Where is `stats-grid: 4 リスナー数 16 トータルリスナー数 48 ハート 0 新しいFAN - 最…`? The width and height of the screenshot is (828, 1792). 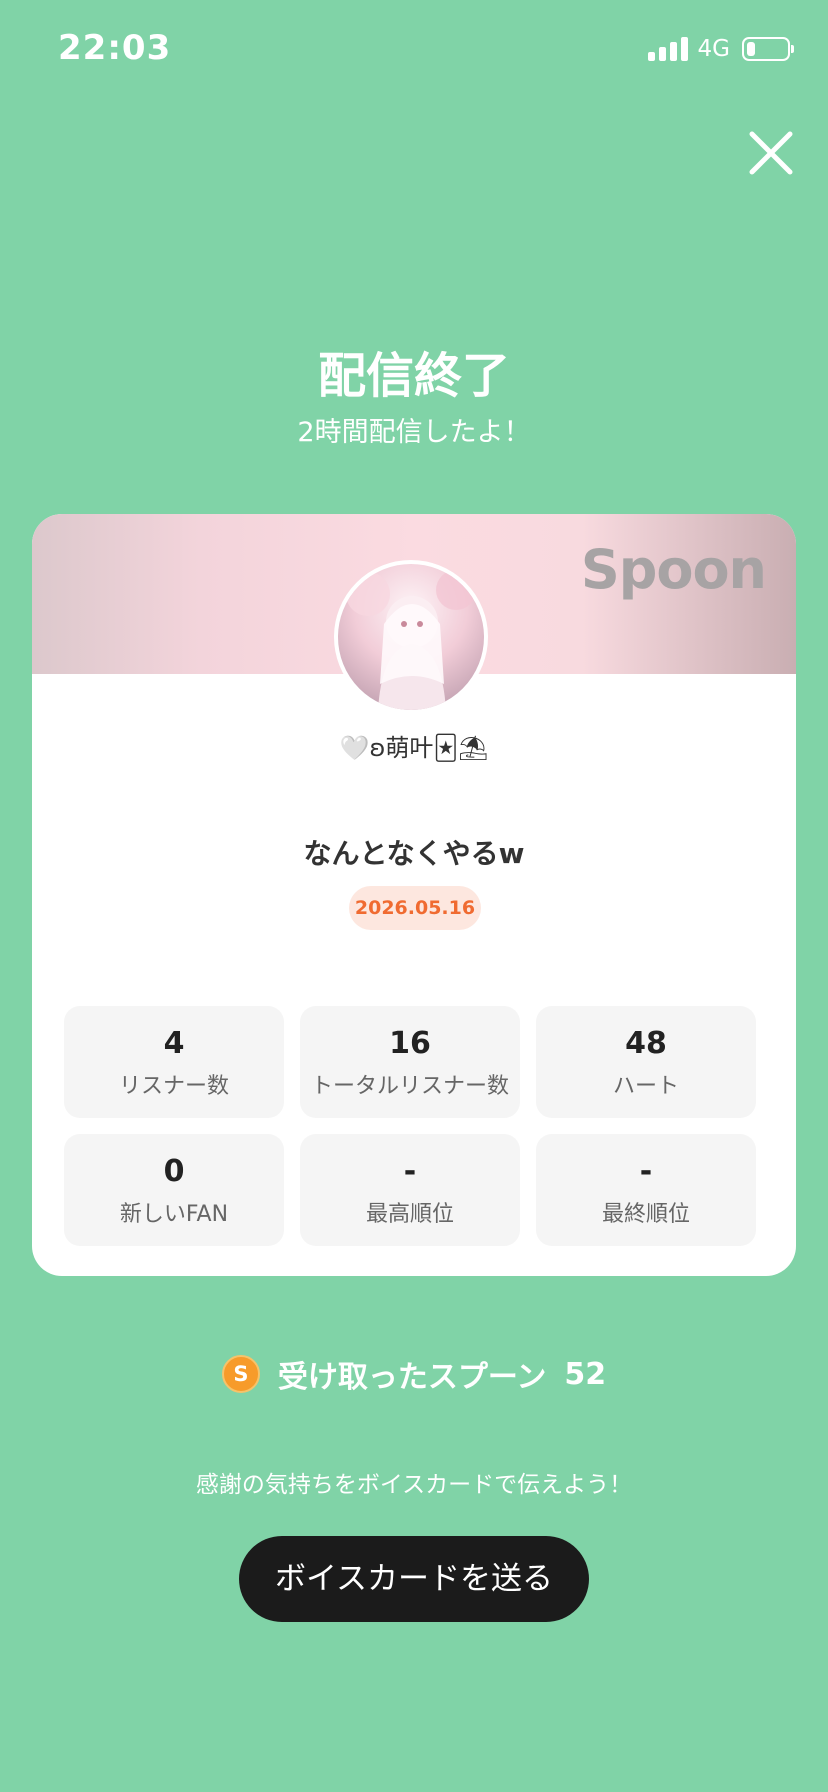 stats-grid: 4 リスナー数 16 トータルリスナー数 48 ハート 0 新しいFAN - 最… is located at coordinates (414, 1126).